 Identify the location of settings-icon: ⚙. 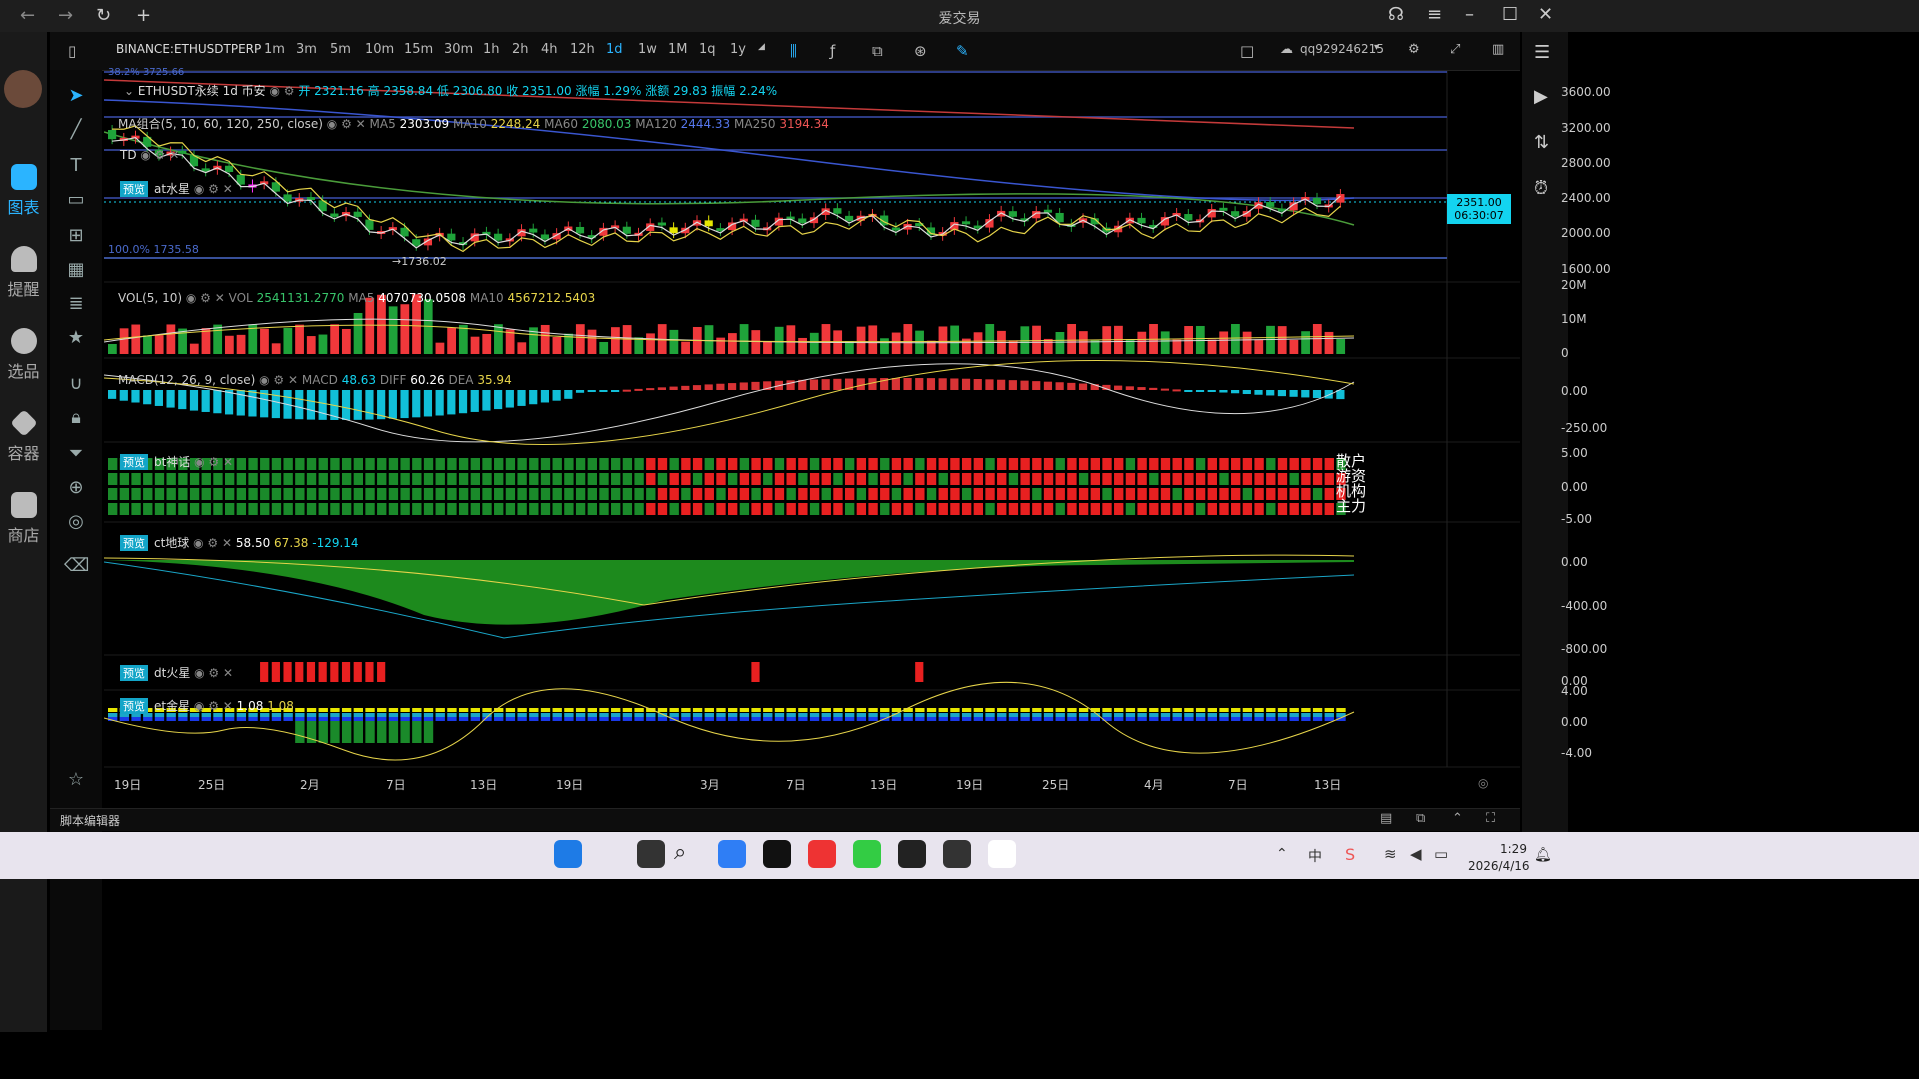
(1414, 49).